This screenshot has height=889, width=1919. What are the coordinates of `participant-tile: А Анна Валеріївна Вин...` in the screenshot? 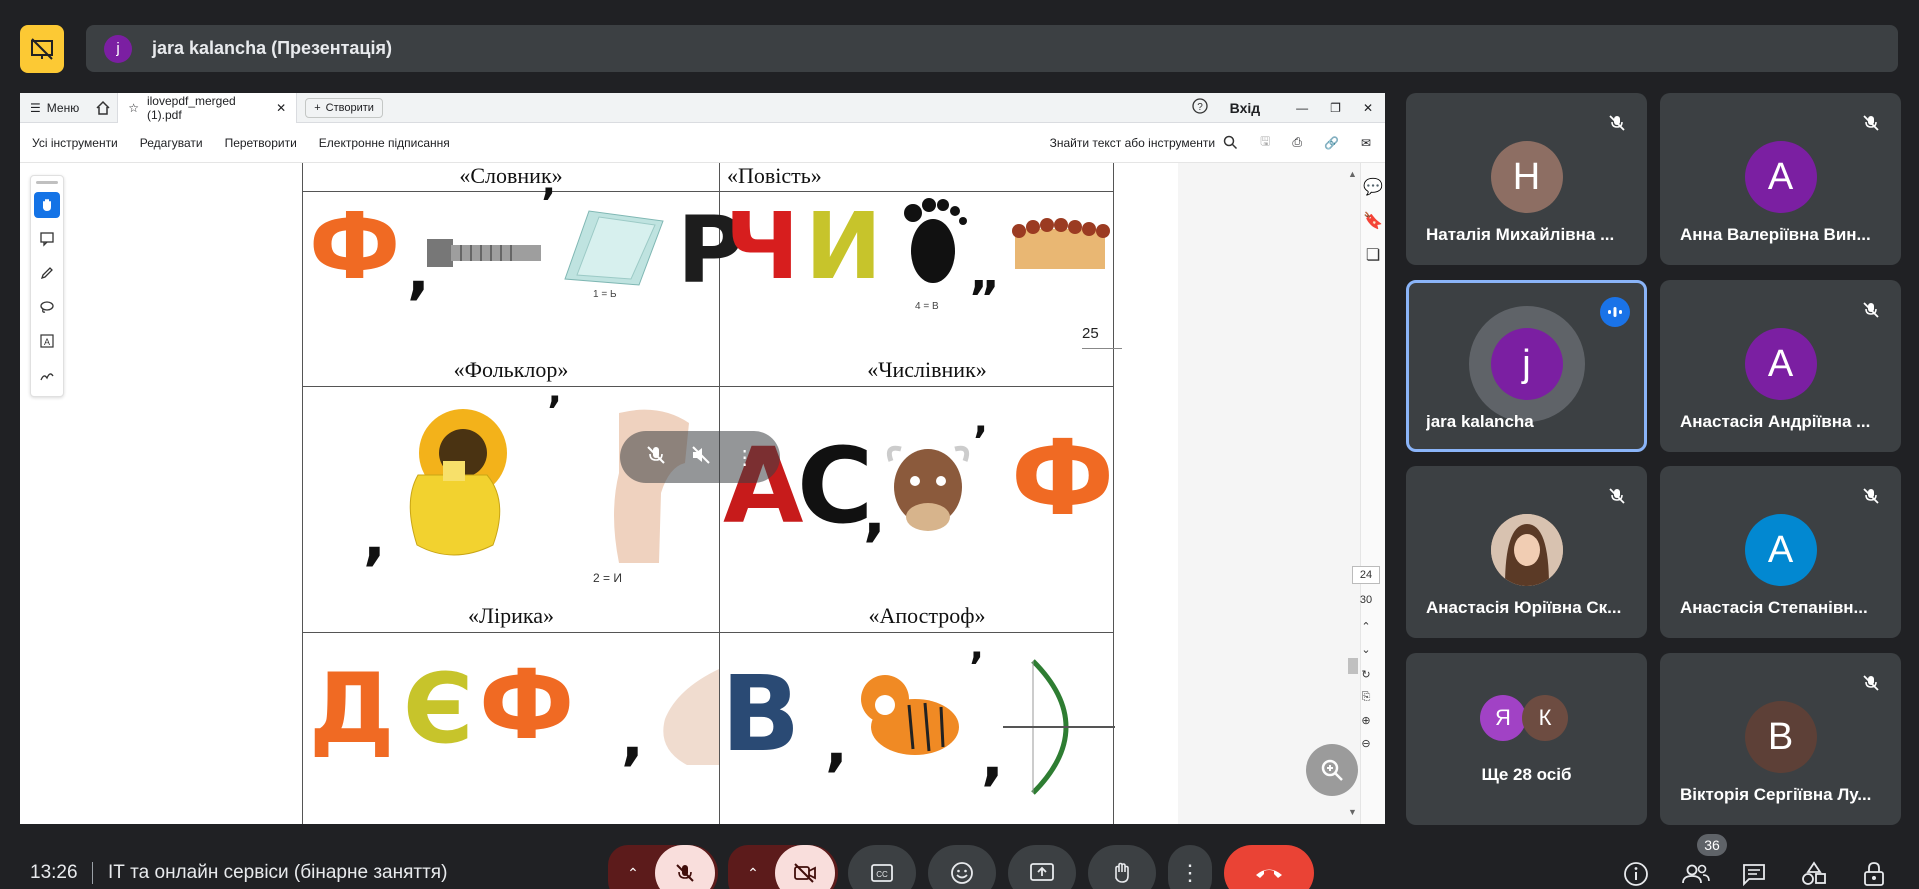 It's located at (1780, 179).